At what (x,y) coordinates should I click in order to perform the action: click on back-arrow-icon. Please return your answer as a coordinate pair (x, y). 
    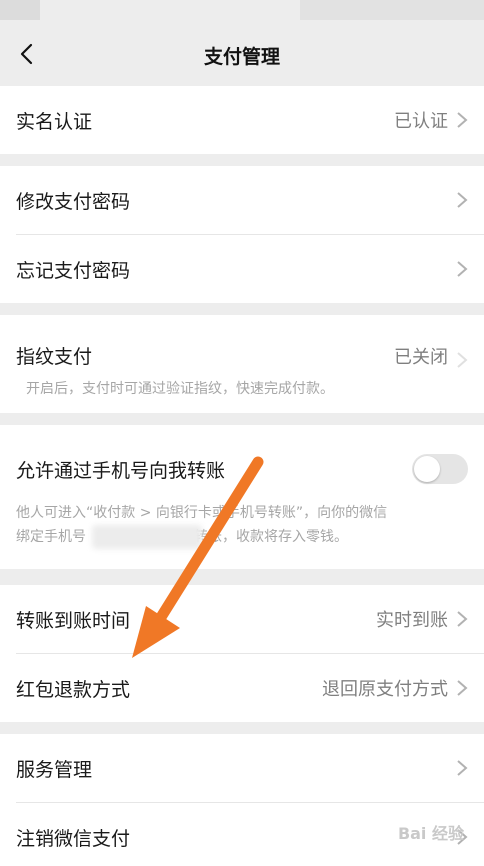
    Looking at the image, I should click on (28, 54).